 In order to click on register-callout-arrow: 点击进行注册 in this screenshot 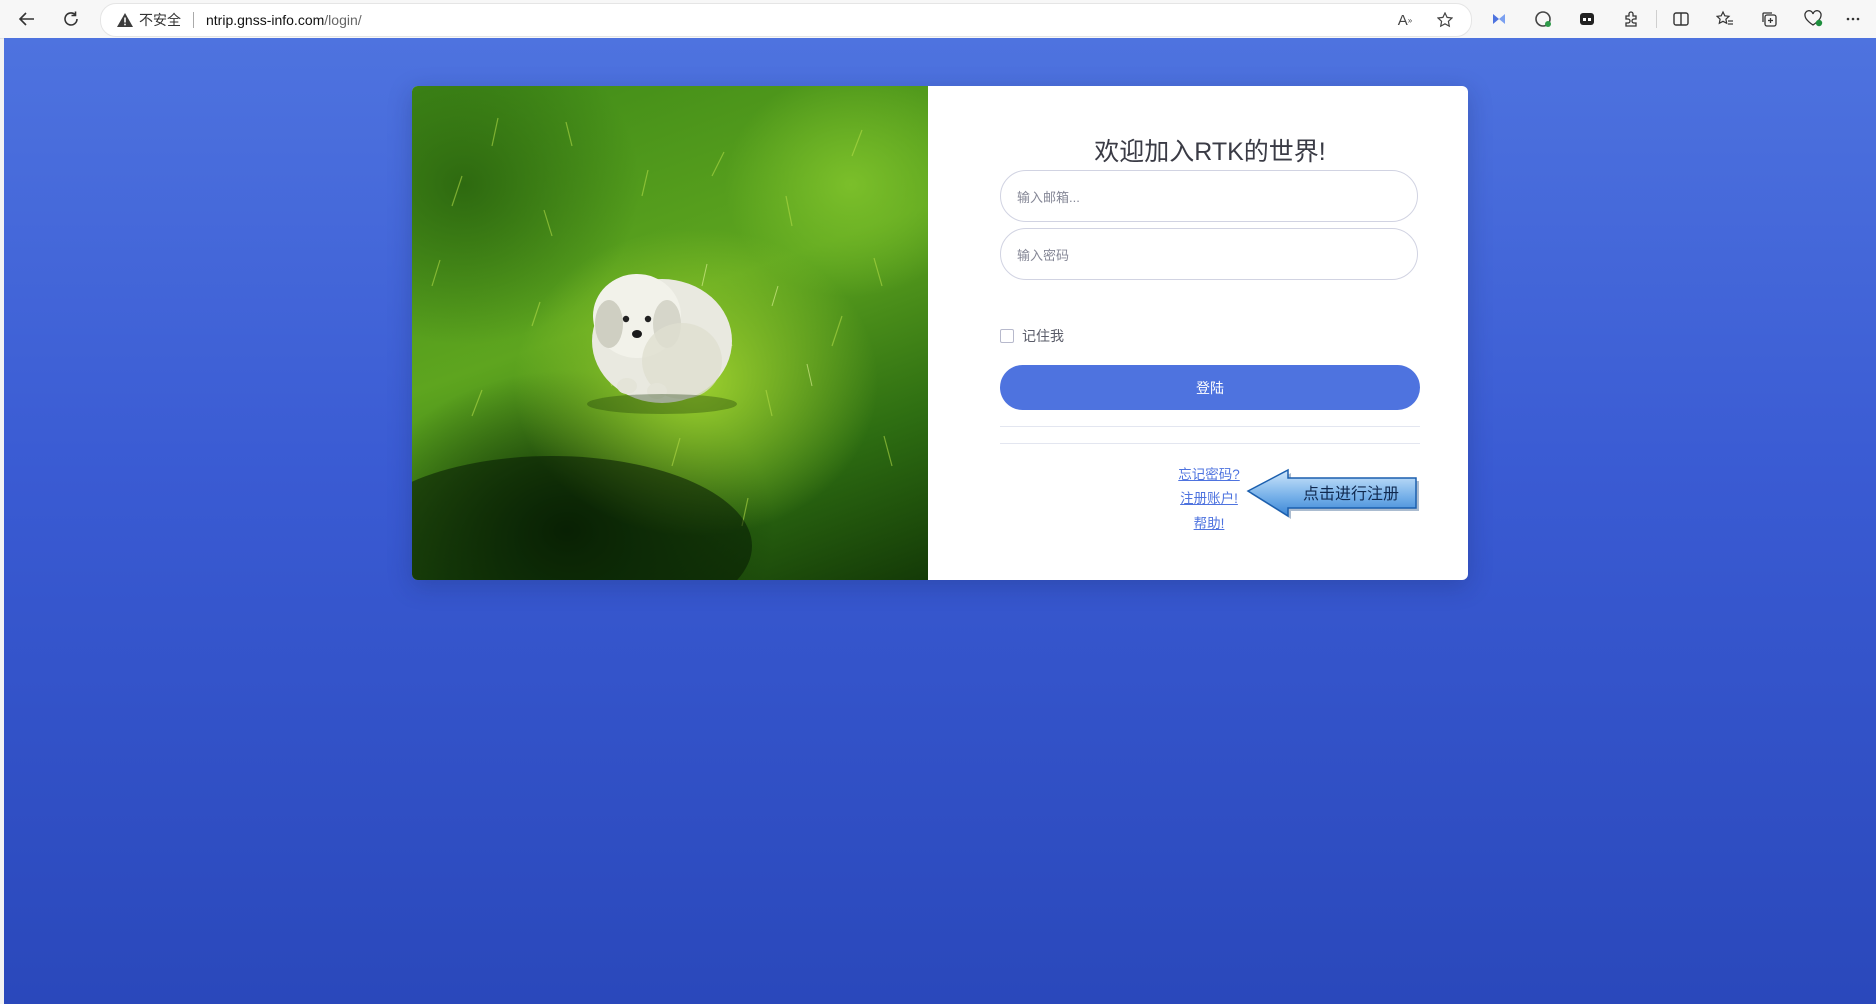, I will do `click(1334, 495)`.